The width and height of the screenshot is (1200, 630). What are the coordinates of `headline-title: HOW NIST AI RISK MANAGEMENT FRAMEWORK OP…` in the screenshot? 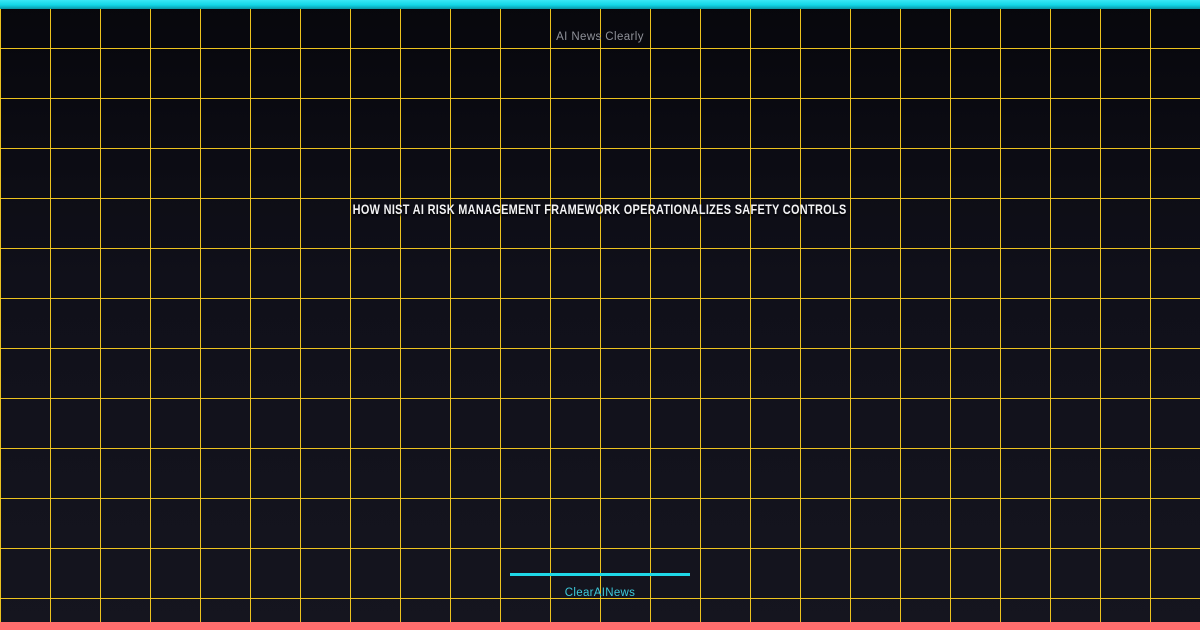 It's located at (600, 209).